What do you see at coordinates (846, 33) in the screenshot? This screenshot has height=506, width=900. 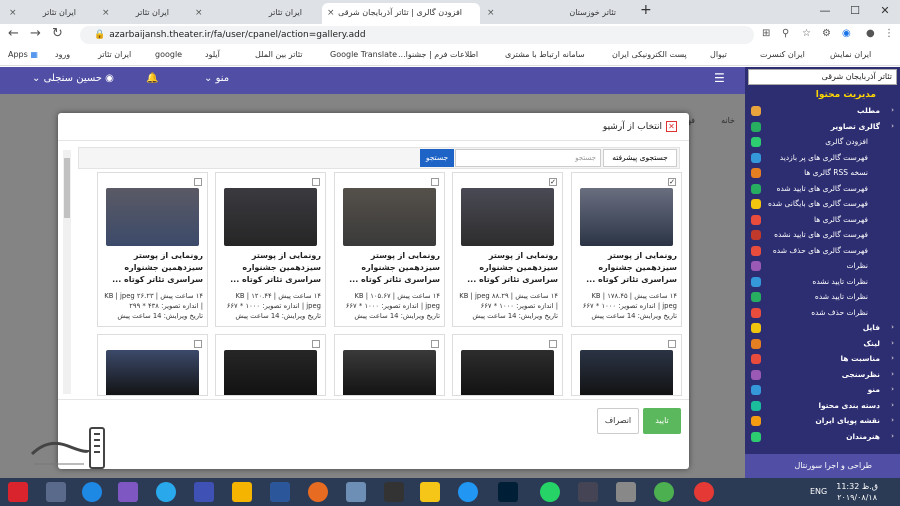 I see `extension-icon: ◉` at bounding box center [846, 33].